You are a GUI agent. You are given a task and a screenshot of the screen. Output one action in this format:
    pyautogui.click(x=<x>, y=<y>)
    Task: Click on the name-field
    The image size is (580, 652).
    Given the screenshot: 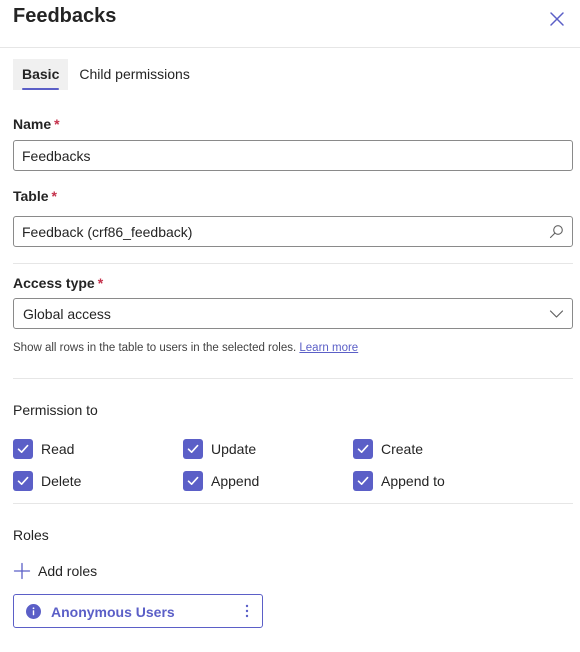 What is the action you would take?
    pyautogui.click(x=293, y=155)
    